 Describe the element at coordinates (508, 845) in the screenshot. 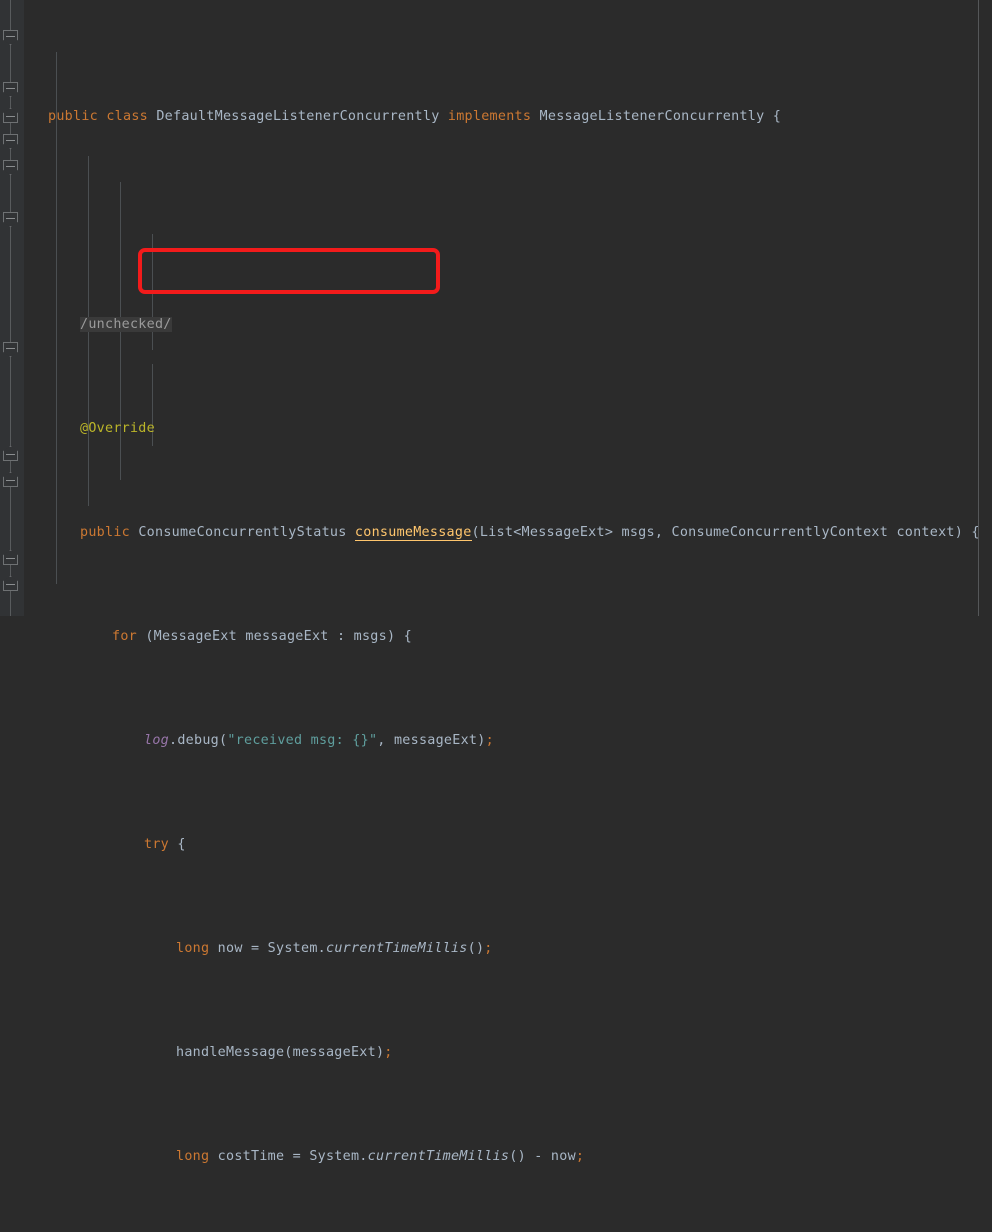

I see `code-line-try: try {` at that location.